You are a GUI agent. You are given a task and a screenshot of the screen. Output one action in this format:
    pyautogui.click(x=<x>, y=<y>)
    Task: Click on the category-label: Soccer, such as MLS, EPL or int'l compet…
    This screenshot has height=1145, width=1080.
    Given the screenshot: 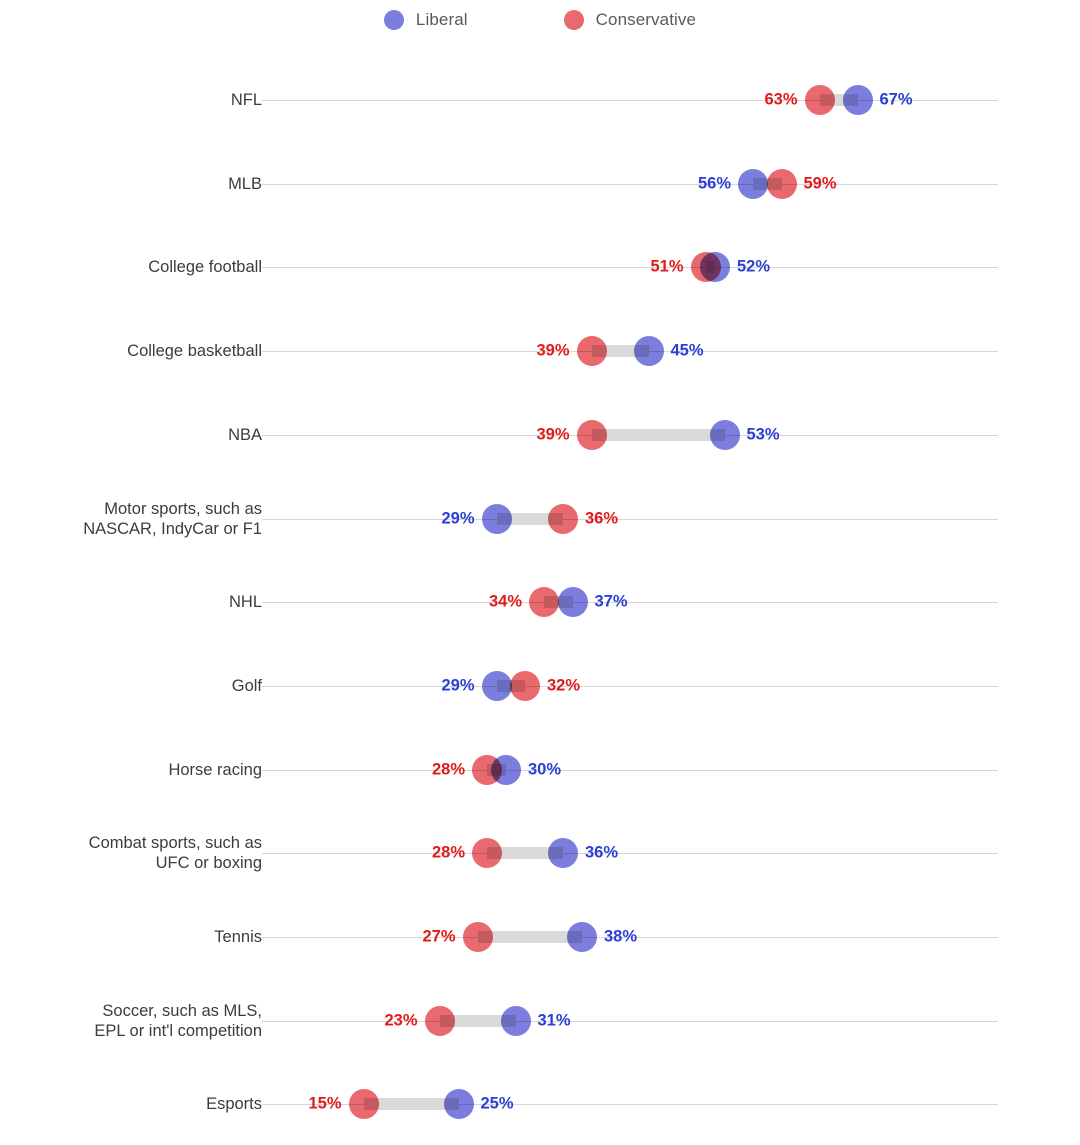 What is the action you would take?
    pyautogui.click(x=178, y=1020)
    